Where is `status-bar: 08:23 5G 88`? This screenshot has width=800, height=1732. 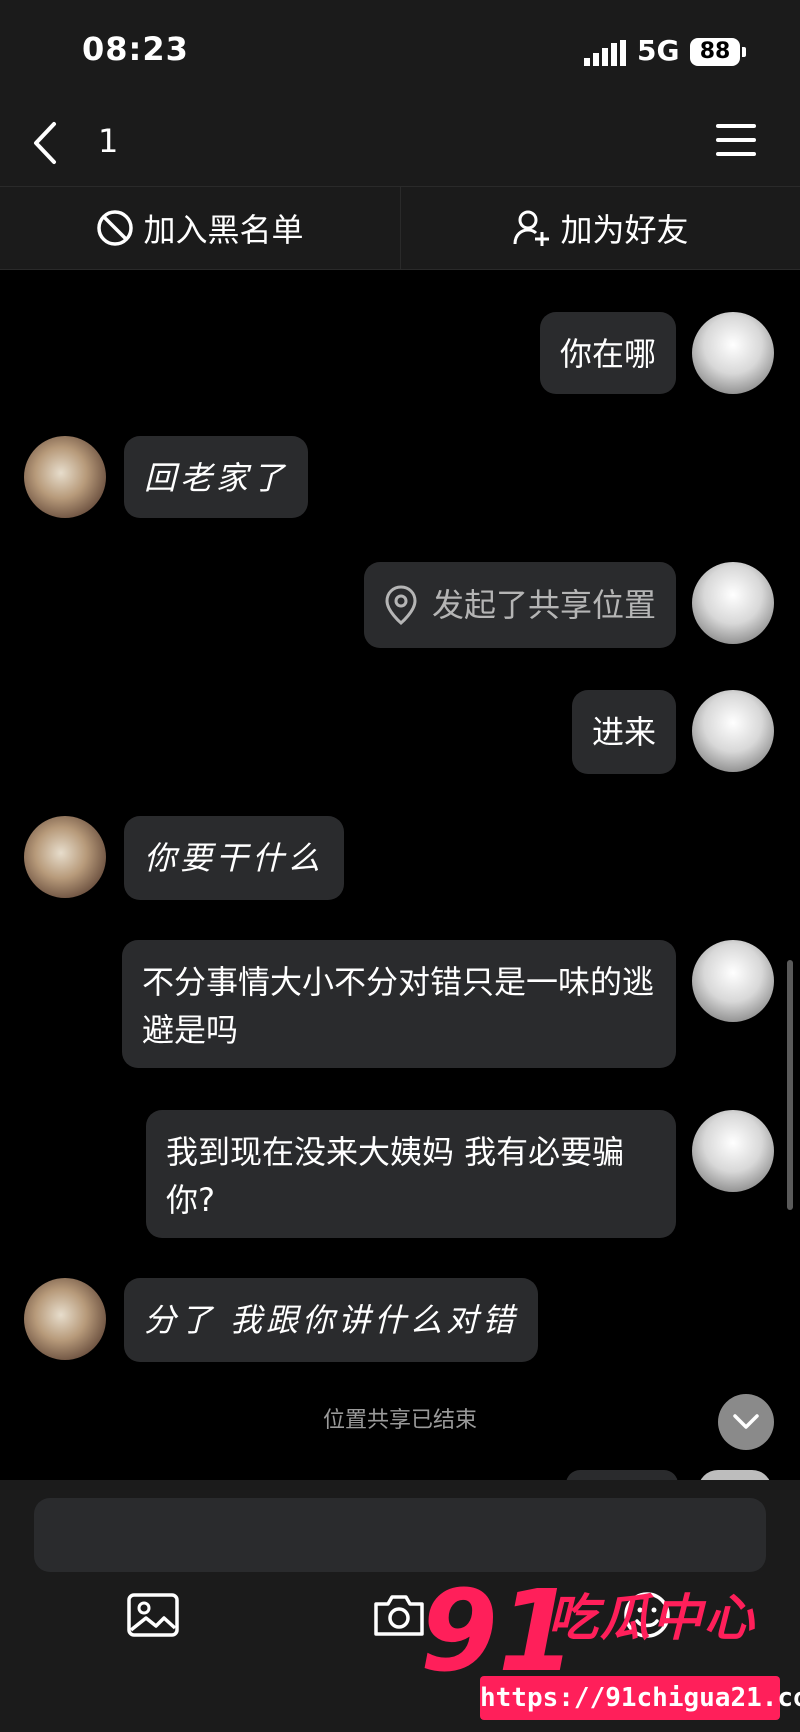
status-bar: 08:23 5G 88 is located at coordinates (400, 50).